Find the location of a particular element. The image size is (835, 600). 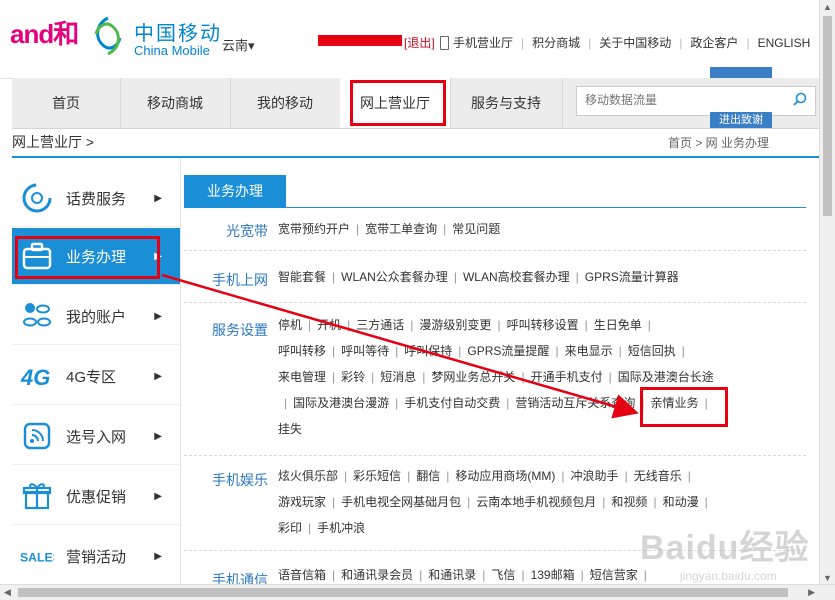

link-item: 短信回执 is located at coordinates (652, 351).